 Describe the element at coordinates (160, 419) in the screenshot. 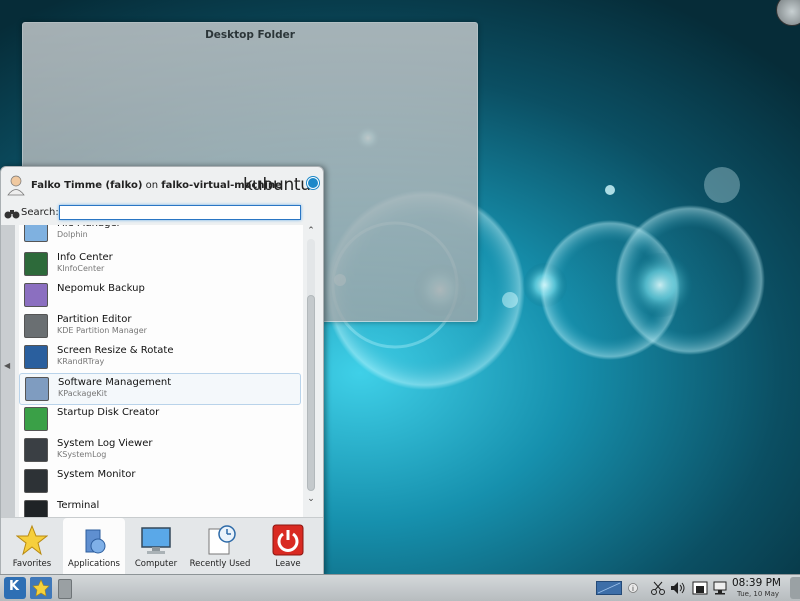

I see `list-item: Startup Disk Creator` at that location.